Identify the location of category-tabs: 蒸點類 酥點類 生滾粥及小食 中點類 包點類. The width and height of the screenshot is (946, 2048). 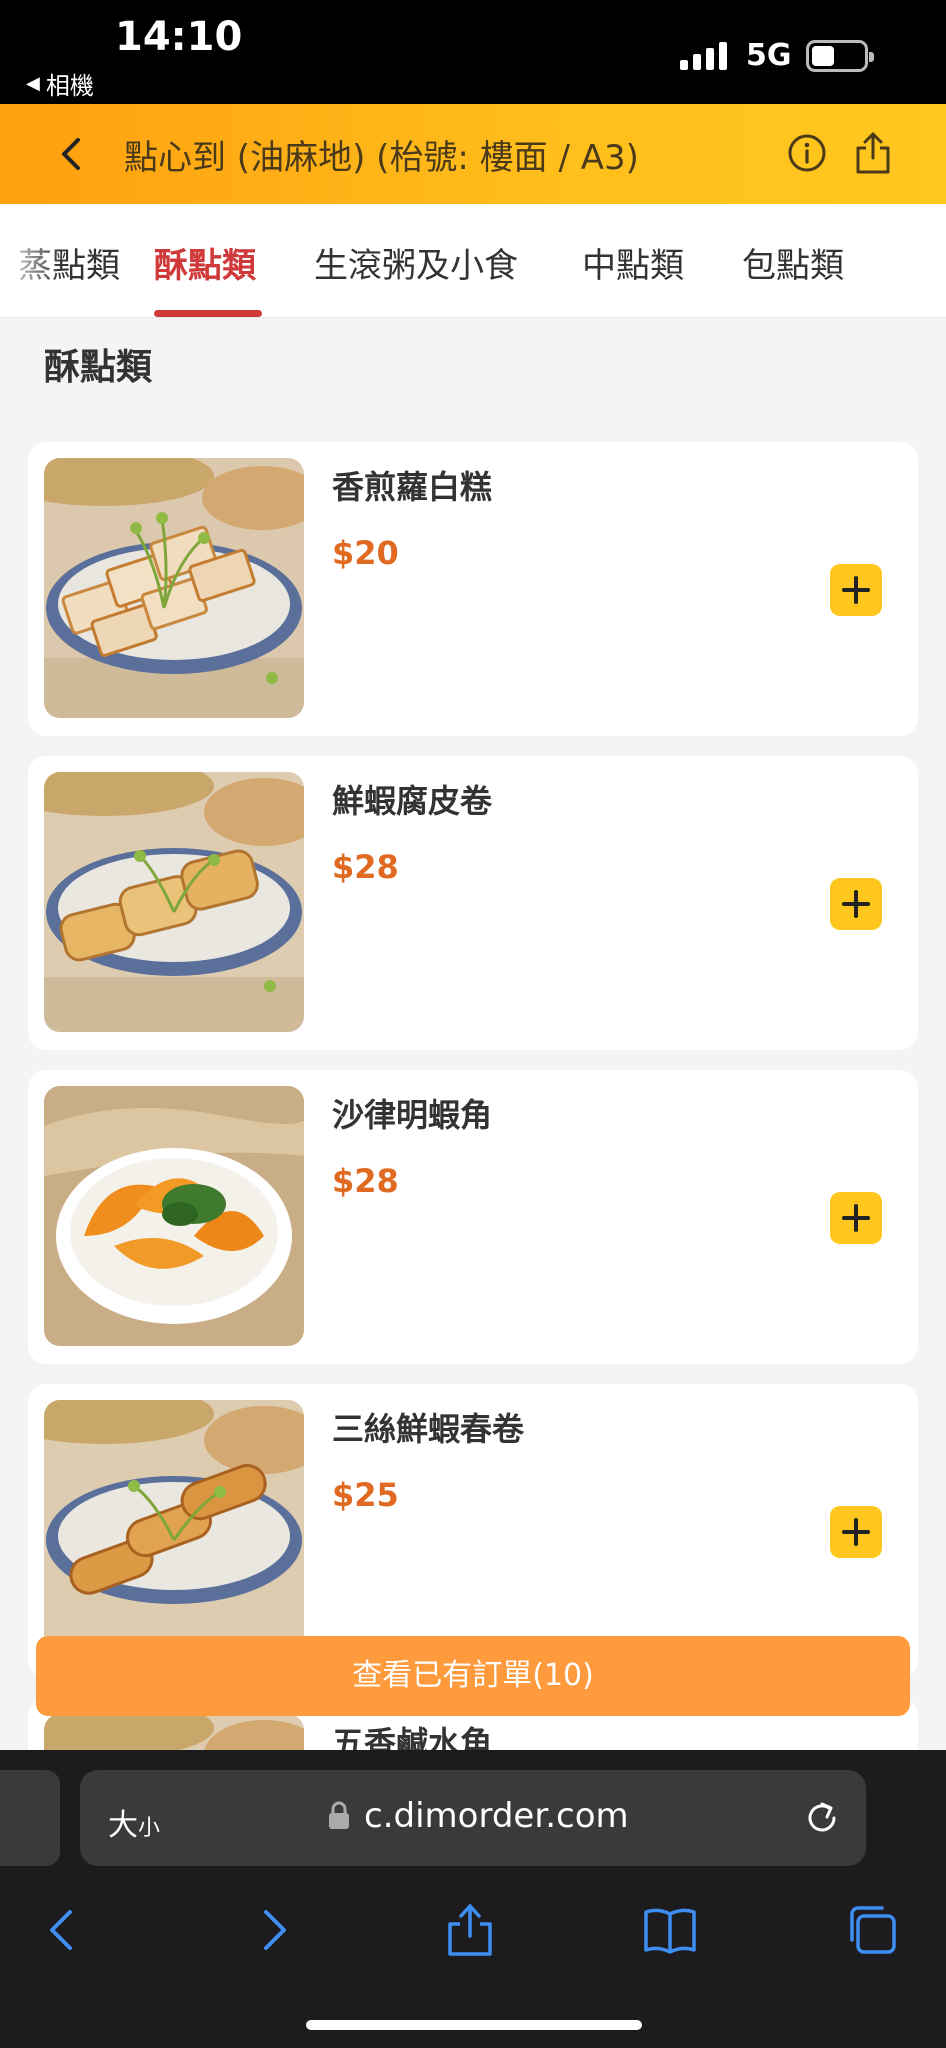
(473, 261).